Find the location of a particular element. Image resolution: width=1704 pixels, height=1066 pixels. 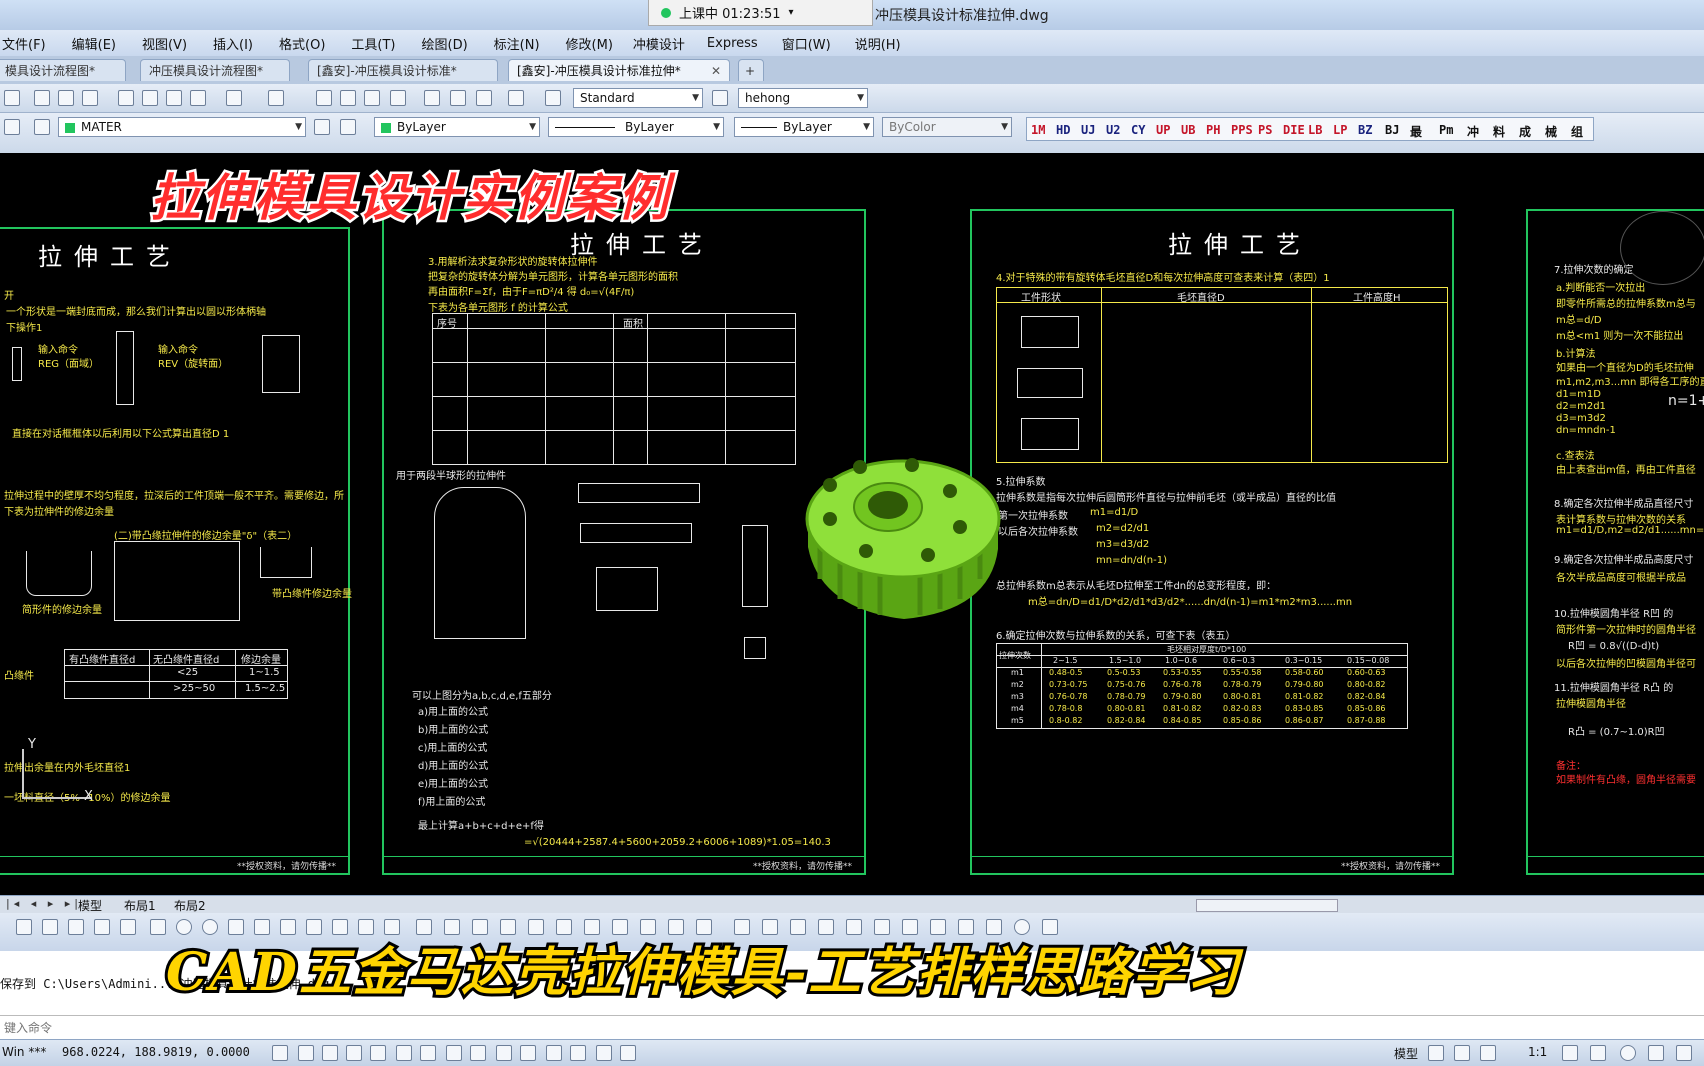

ducs-icon is located at coordinates (478, 1053).